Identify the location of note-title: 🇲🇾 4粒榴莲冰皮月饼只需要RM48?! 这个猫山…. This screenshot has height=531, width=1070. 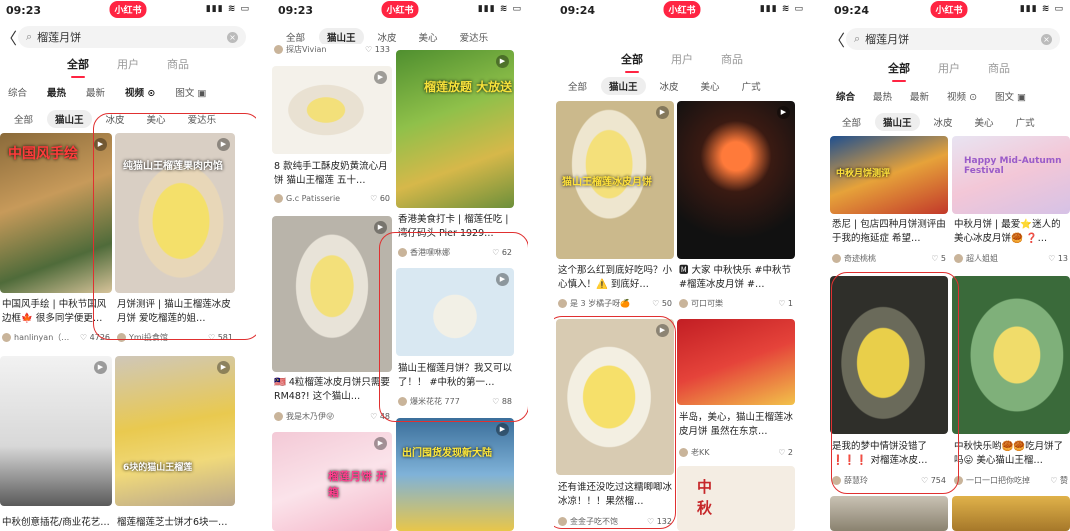
(332, 389).